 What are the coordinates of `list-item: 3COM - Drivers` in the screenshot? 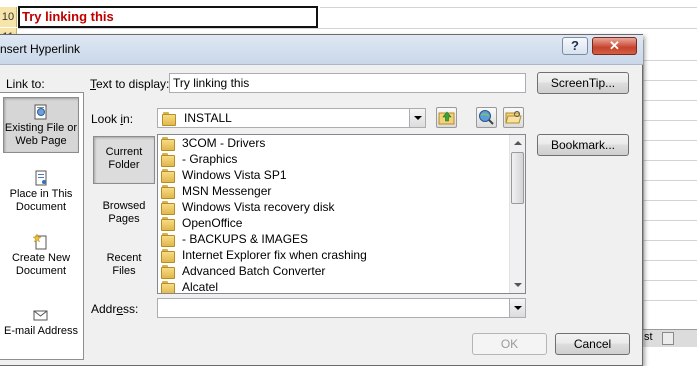 It's located at (213, 143).